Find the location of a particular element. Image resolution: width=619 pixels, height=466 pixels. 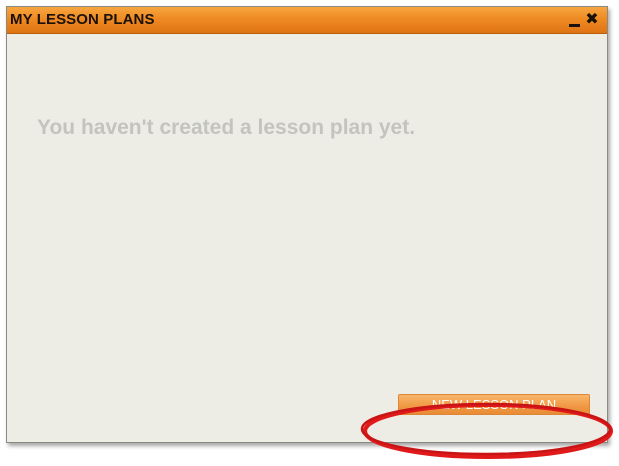

empty-state-message: You haven't created a lesson plan yet. is located at coordinates (226, 127).